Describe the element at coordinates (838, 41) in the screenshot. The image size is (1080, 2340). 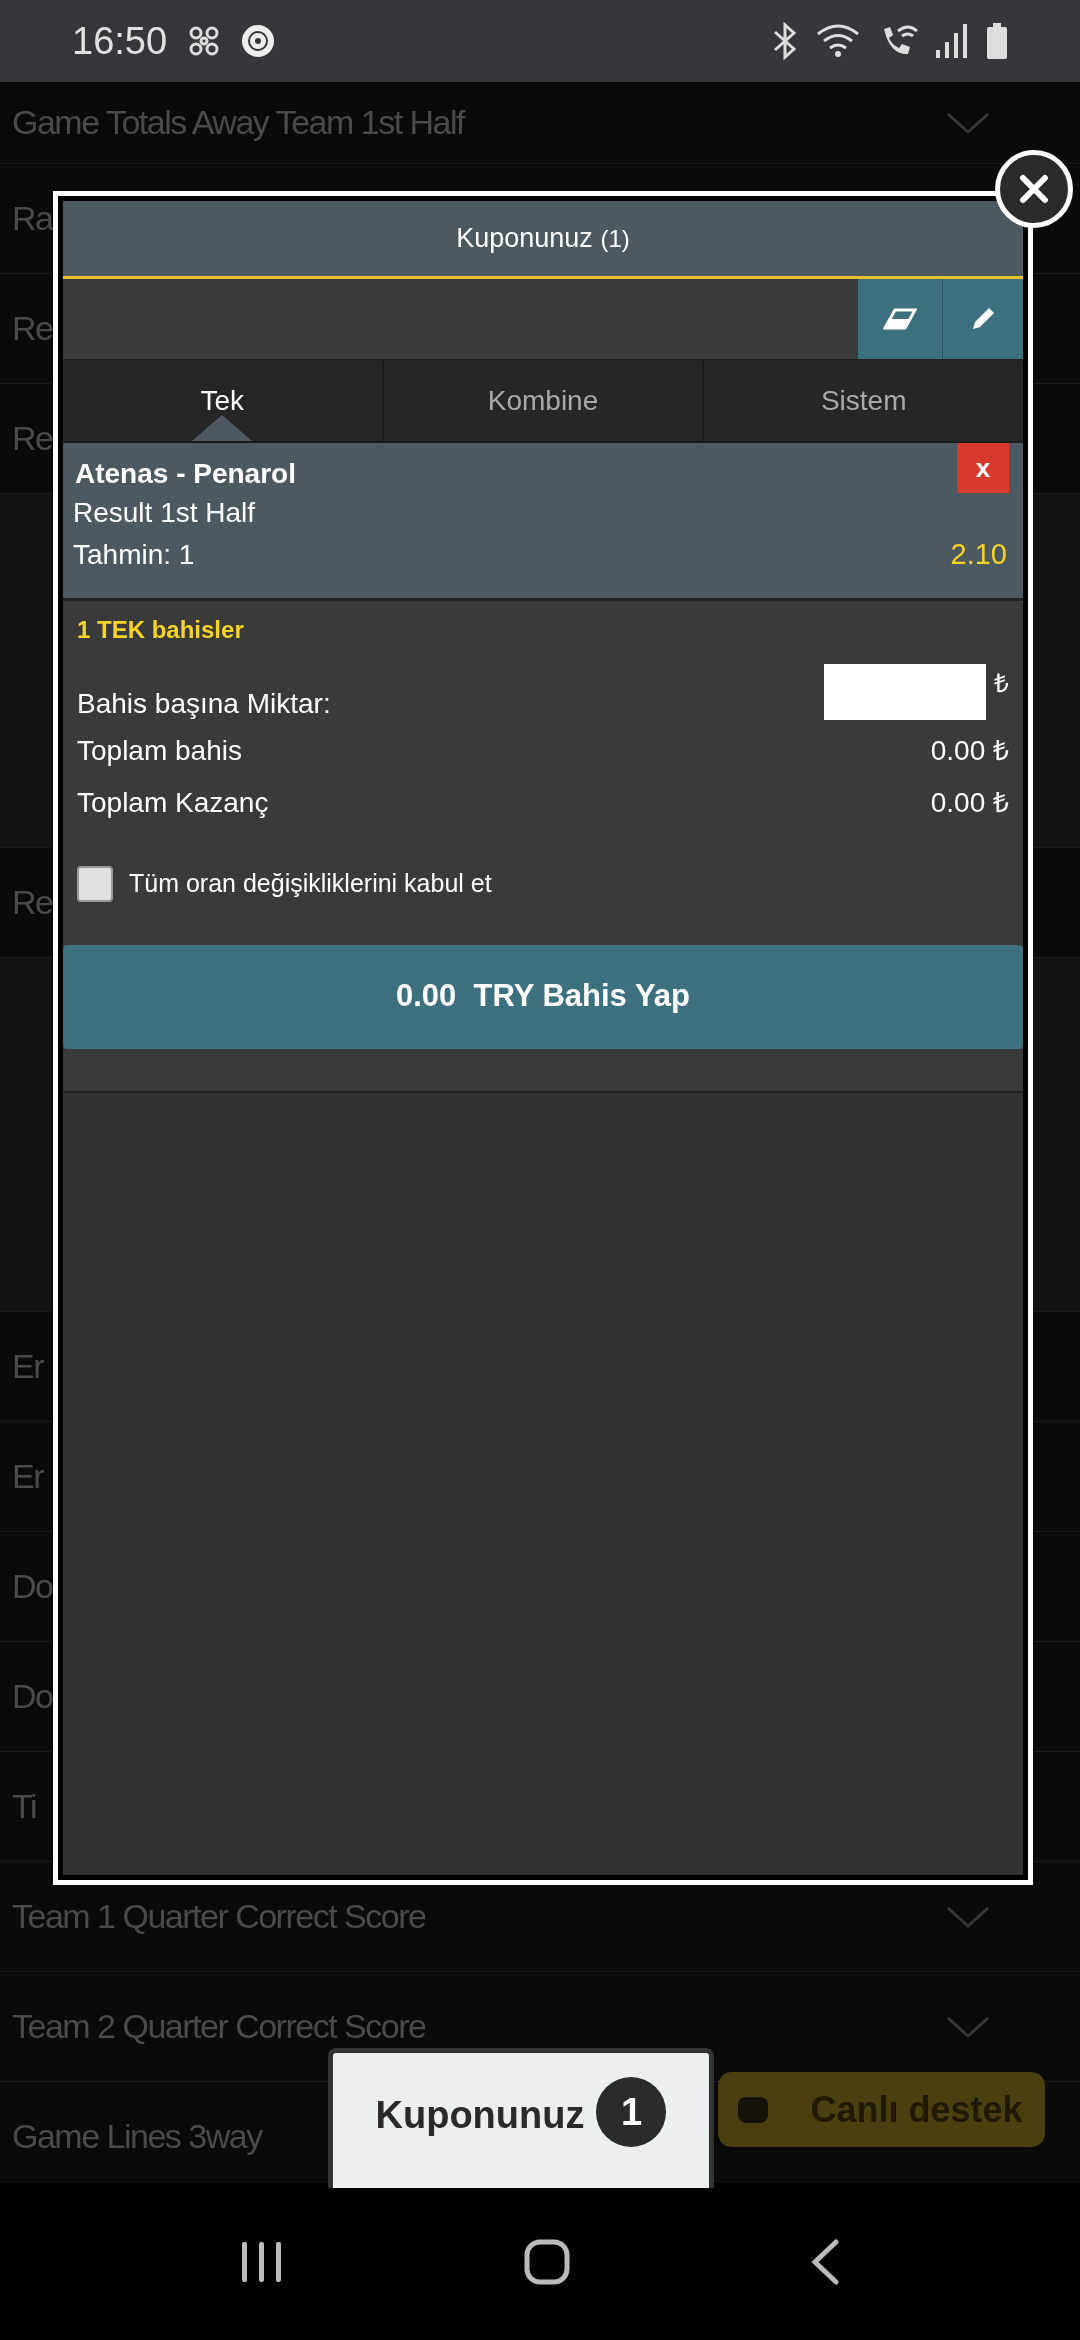
I see `wifi-icon` at that location.